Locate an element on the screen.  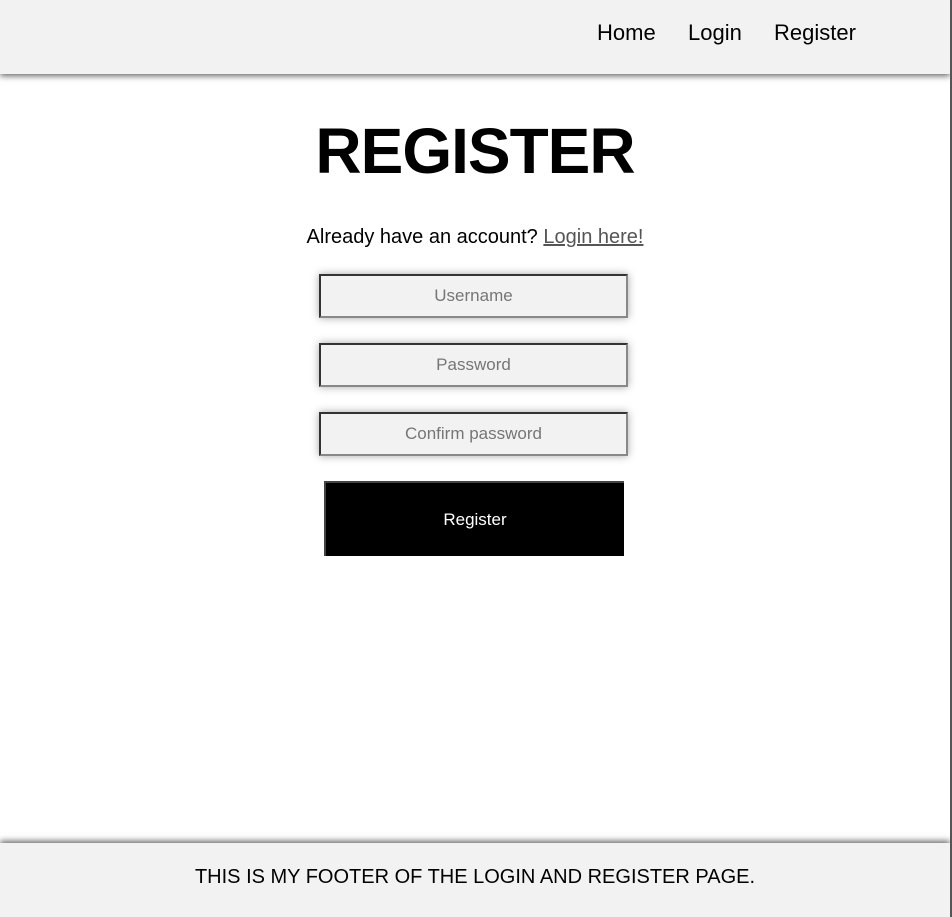
login-here-link: Login here! is located at coordinates (593, 237).